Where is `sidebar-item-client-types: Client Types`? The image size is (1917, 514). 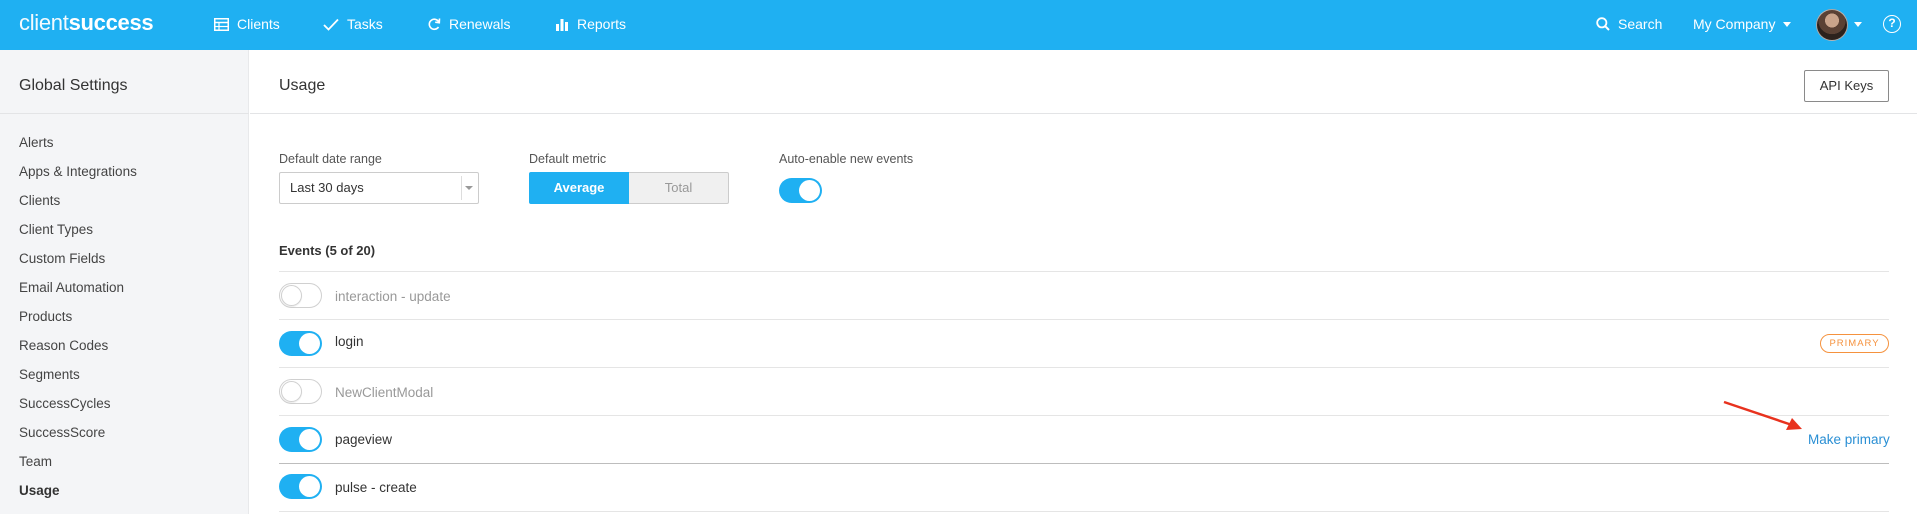
sidebar-item-client-types: Client Types is located at coordinates (78, 235).